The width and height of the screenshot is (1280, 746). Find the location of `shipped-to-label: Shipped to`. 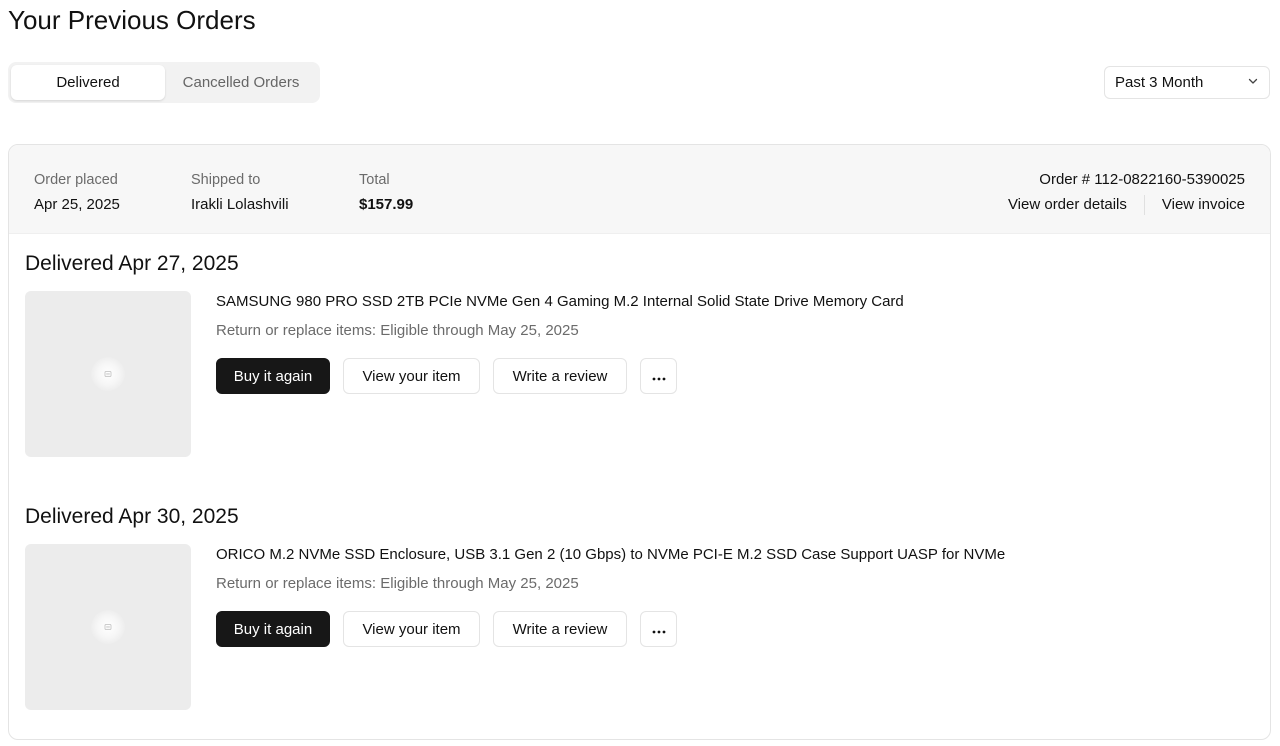

shipped-to-label: Shipped to is located at coordinates (226, 180).